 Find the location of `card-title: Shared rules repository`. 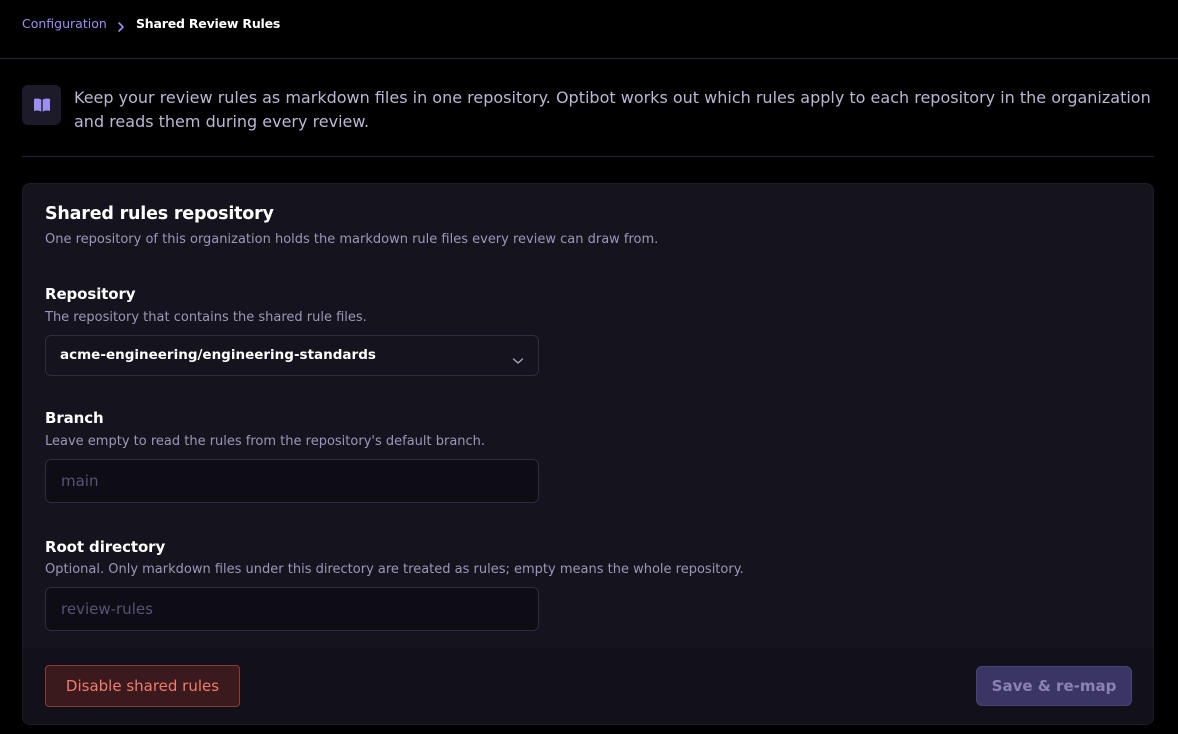

card-title: Shared rules repository is located at coordinates (159, 214).